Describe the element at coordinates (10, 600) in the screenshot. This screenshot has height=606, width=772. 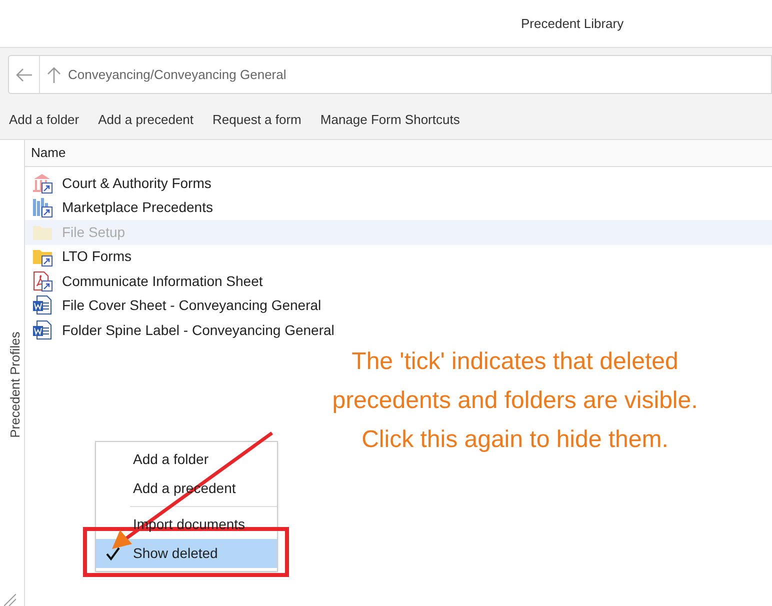
I see `resize-grip-icon` at that location.